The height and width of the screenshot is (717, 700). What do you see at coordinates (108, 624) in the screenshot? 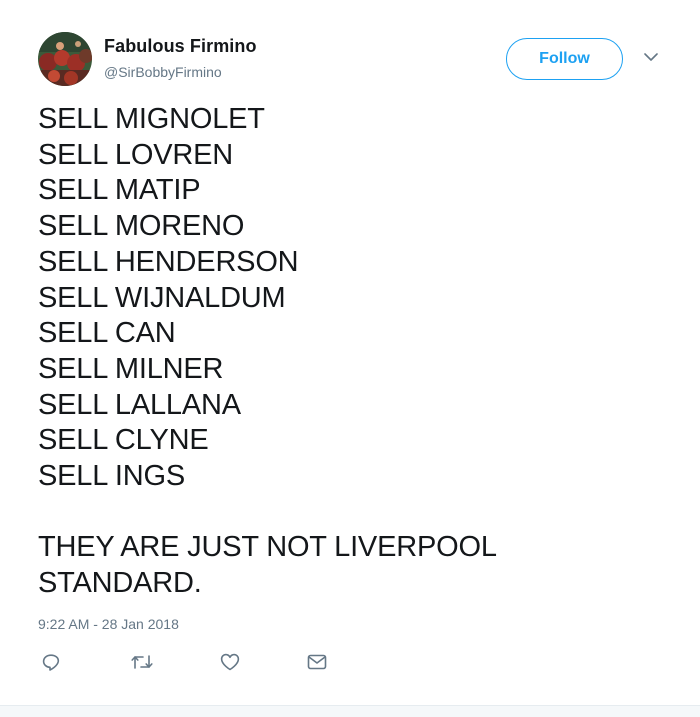
I see `tweet-timestamp: 9:22 AM - 28 Jan 2018` at bounding box center [108, 624].